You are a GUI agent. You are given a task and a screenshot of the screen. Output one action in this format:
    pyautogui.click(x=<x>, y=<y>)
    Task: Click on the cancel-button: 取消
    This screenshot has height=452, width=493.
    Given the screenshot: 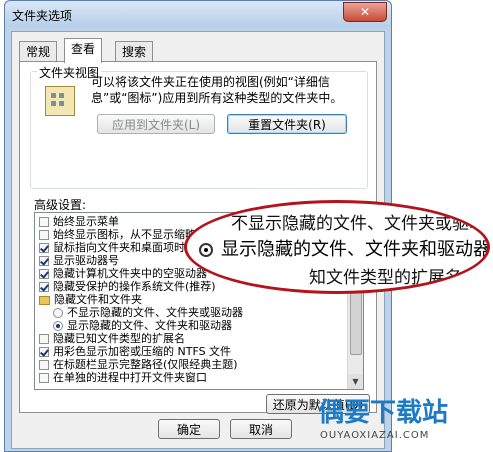 What is the action you would take?
    pyautogui.click(x=261, y=429)
    